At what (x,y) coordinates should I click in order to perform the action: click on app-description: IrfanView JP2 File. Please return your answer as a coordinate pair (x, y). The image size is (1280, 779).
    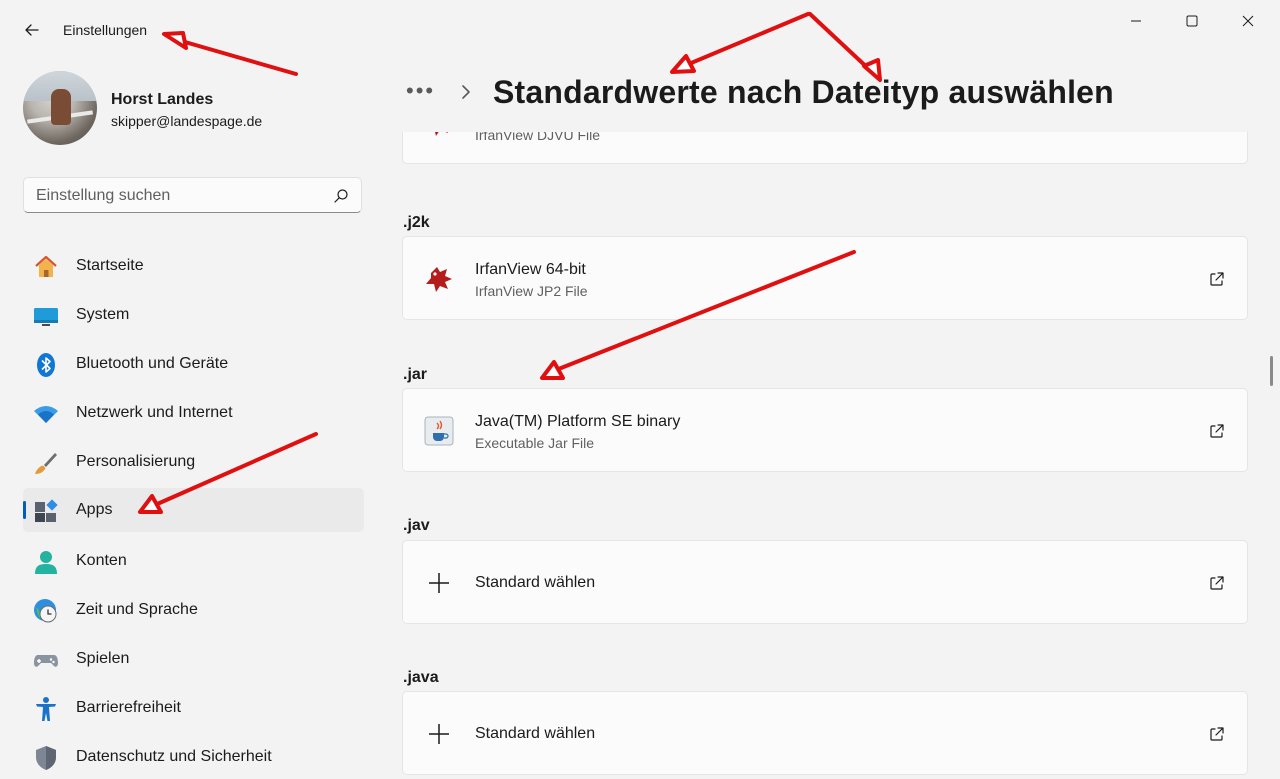
    Looking at the image, I should click on (531, 291).